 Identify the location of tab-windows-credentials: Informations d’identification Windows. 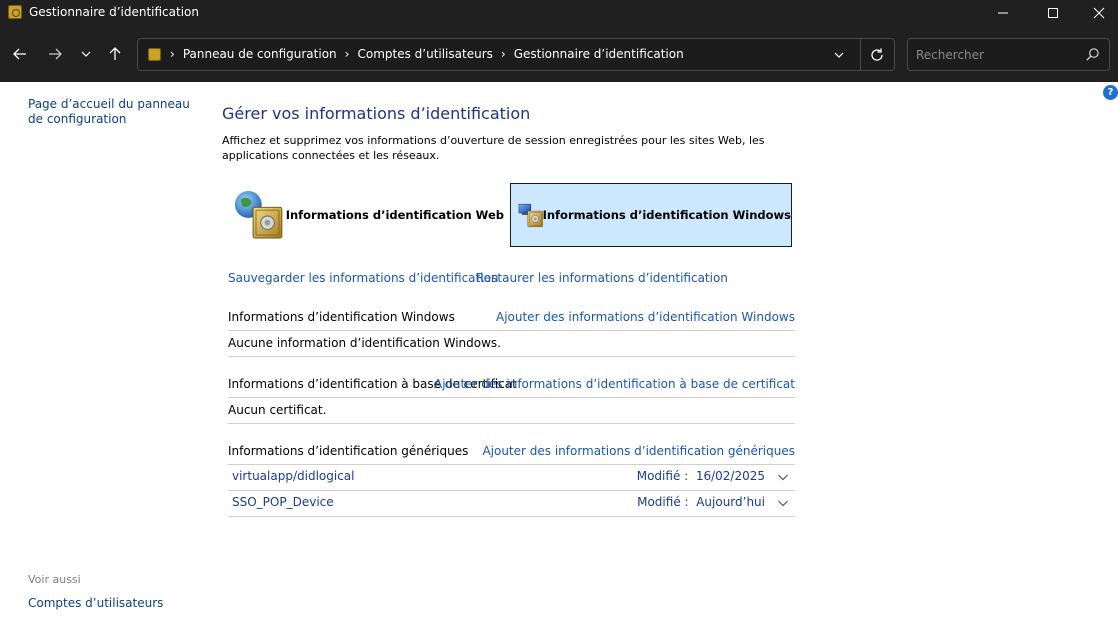
(651, 215).